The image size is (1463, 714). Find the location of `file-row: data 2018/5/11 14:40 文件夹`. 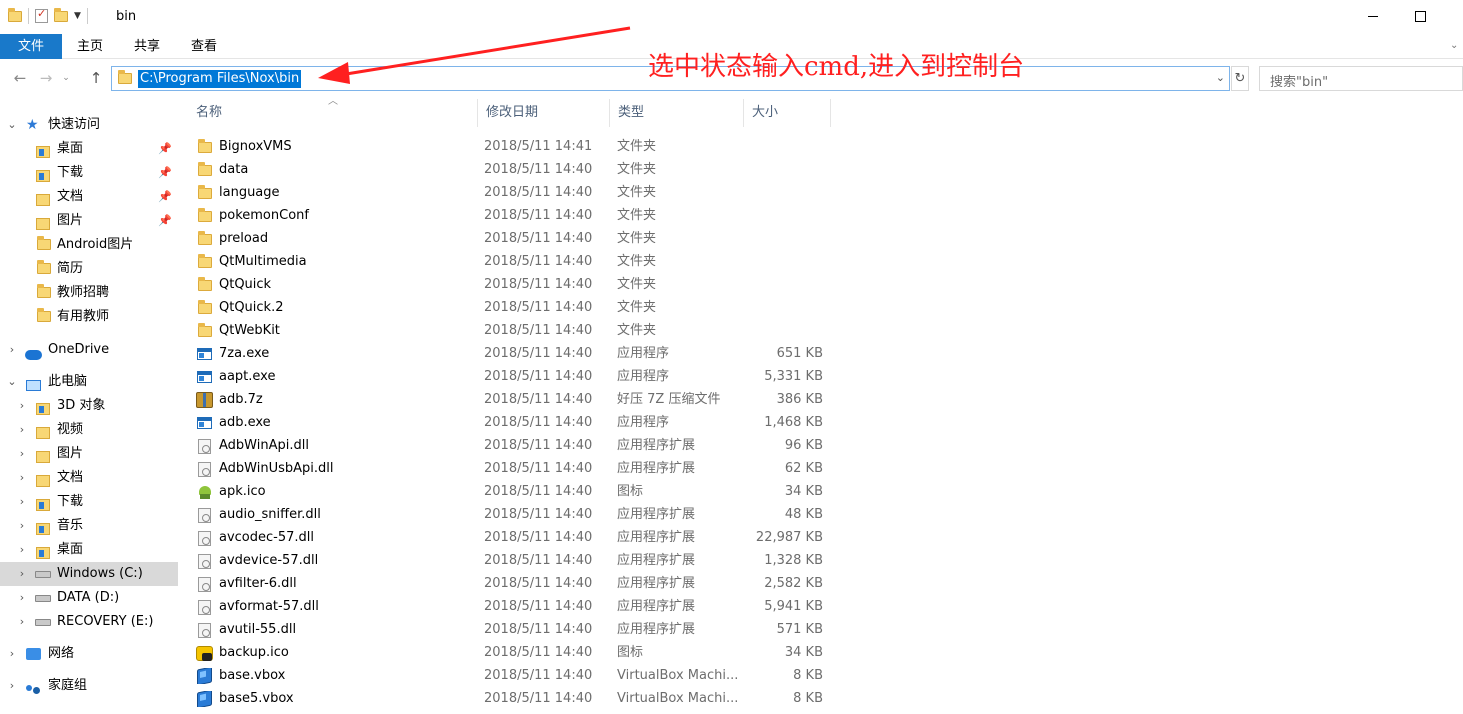

file-row: data 2018/5/11 14:40 文件夹 is located at coordinates (518, 169).